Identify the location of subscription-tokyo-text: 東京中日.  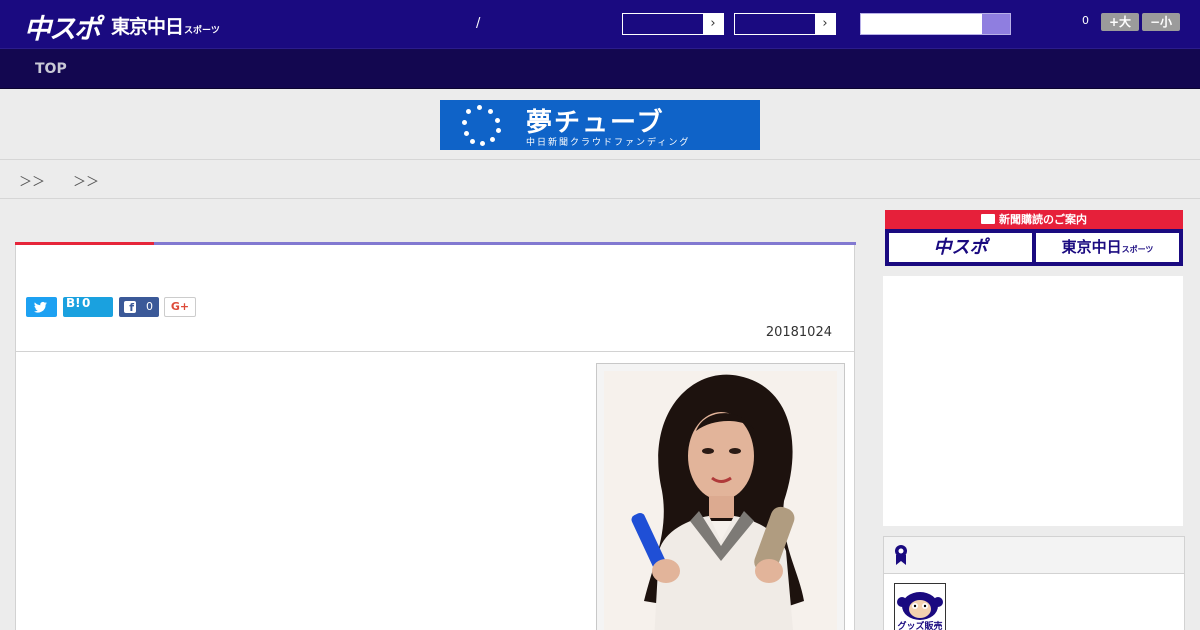
(1091, 247).